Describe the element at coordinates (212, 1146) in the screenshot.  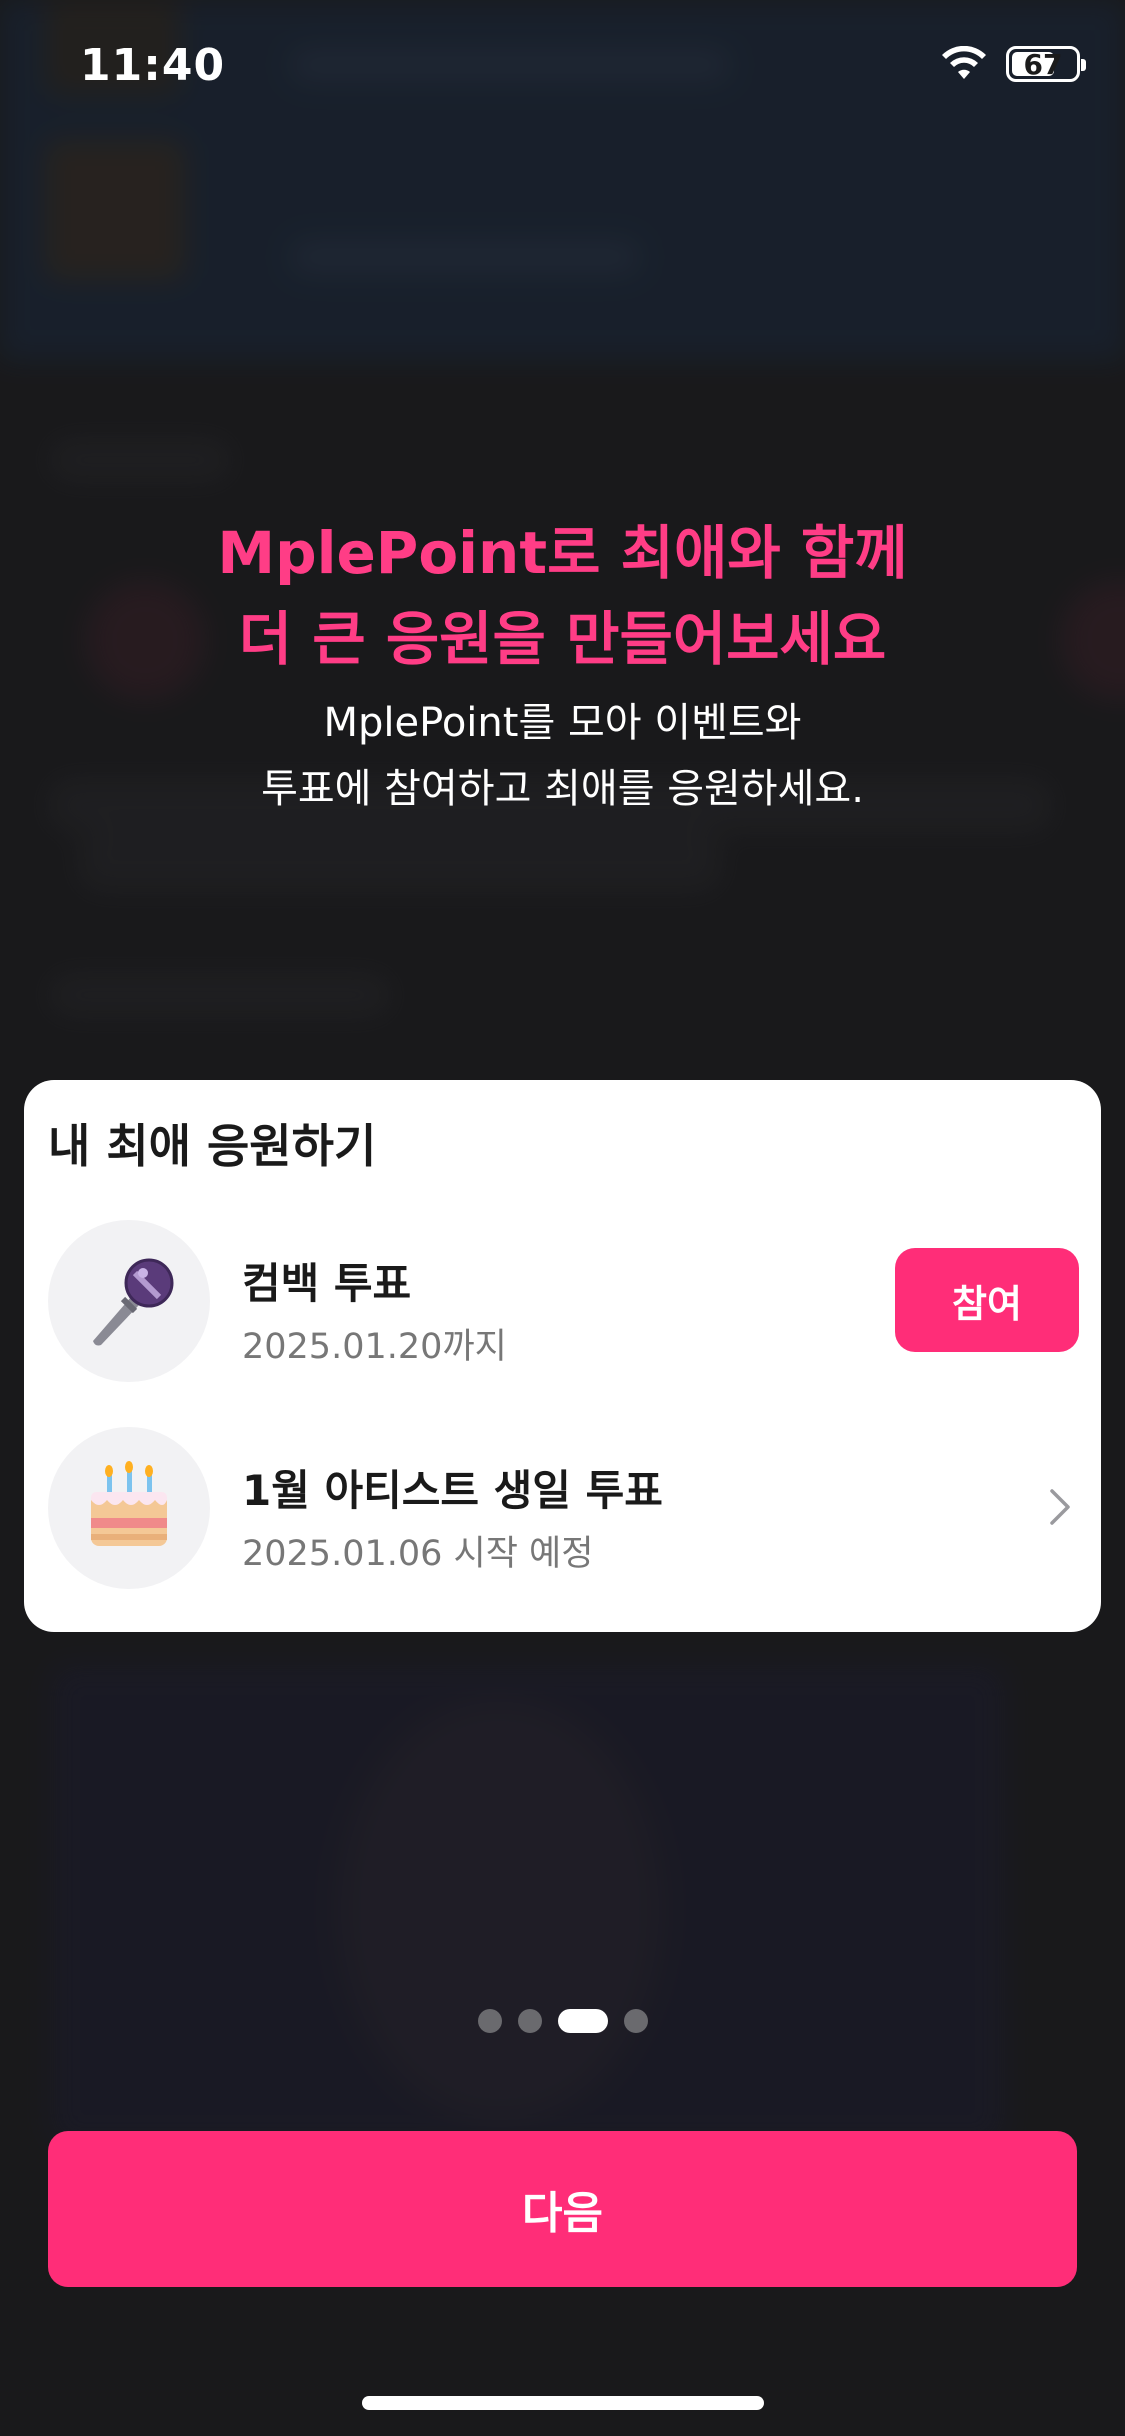
I see `card-title: 내 최애 응원하기` at that location.